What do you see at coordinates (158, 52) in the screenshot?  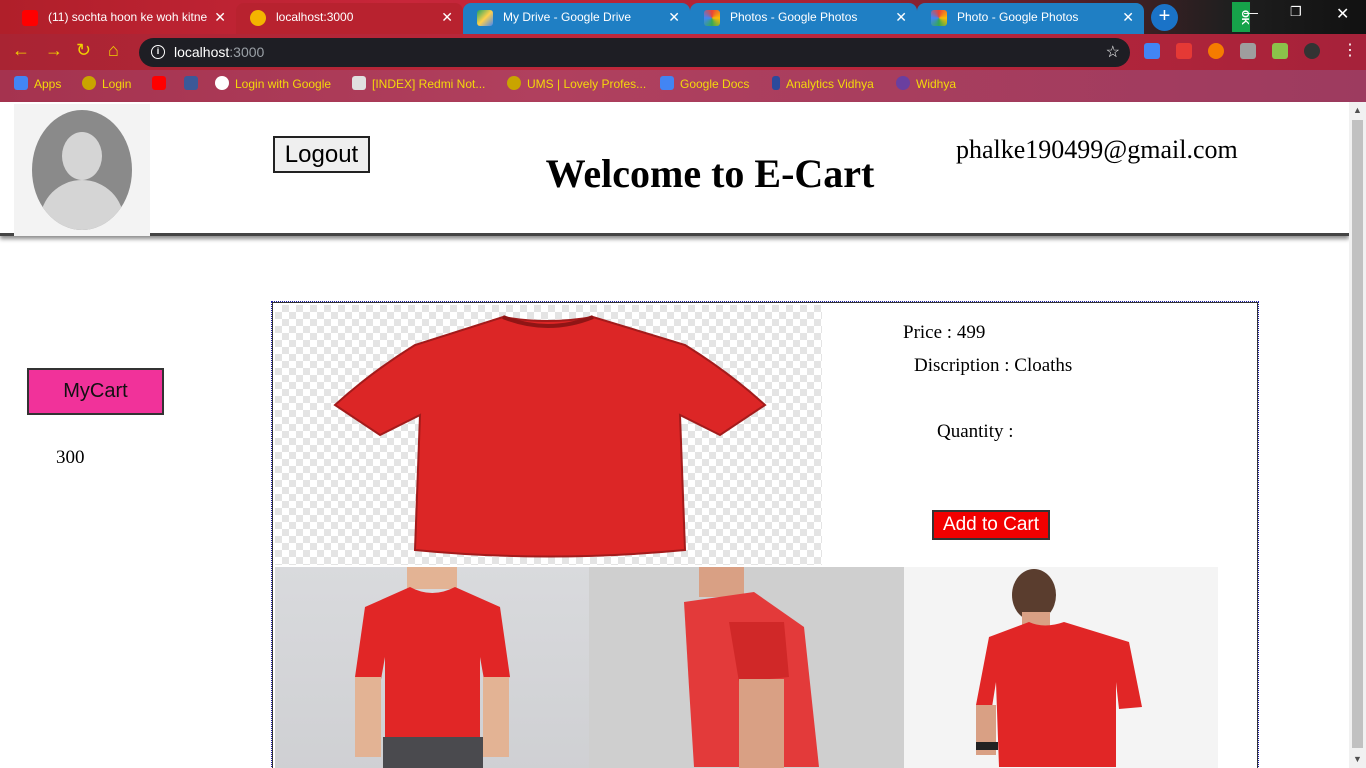 I see `info-icon: i` at bounding box center [158, 52].